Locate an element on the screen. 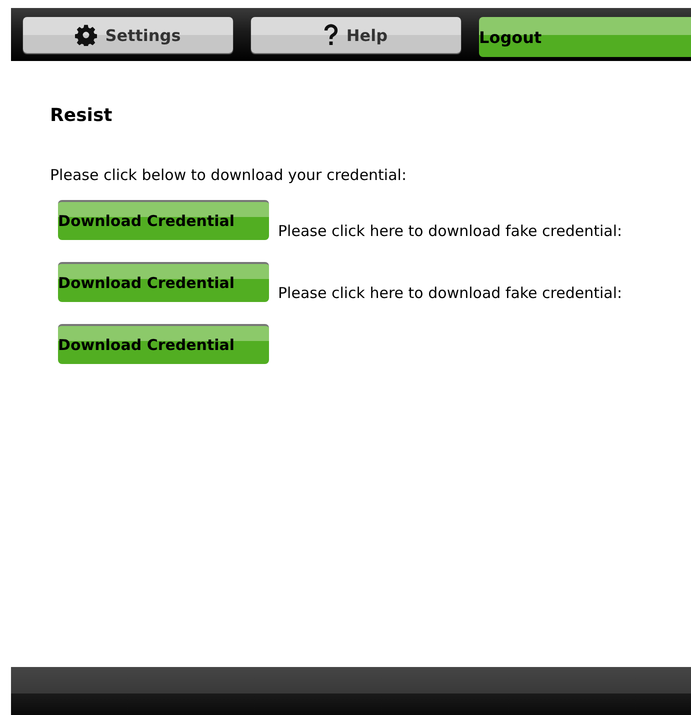 This screenshot has width=691, height=715. toolbar-button: Logout is located at coordinates (585, 37).